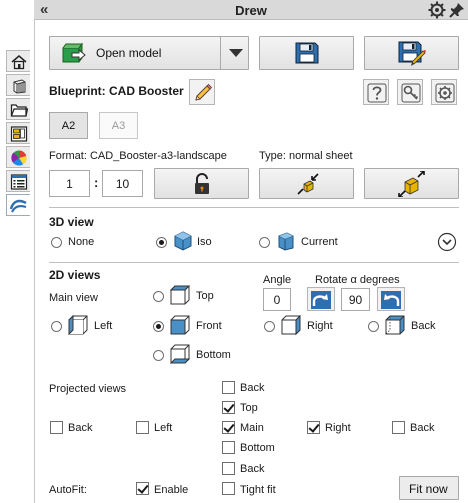 This screenshot has height=503, width=468. Describe the element at coordinates (306, 53) in the screenshot. I see `save-button` at that location.